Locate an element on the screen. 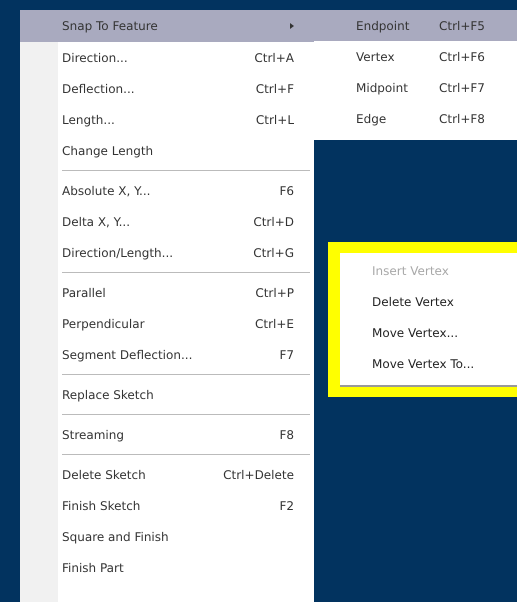  menu-item: Perpendicular Ctrl+E is located at coordinates (167, 323).